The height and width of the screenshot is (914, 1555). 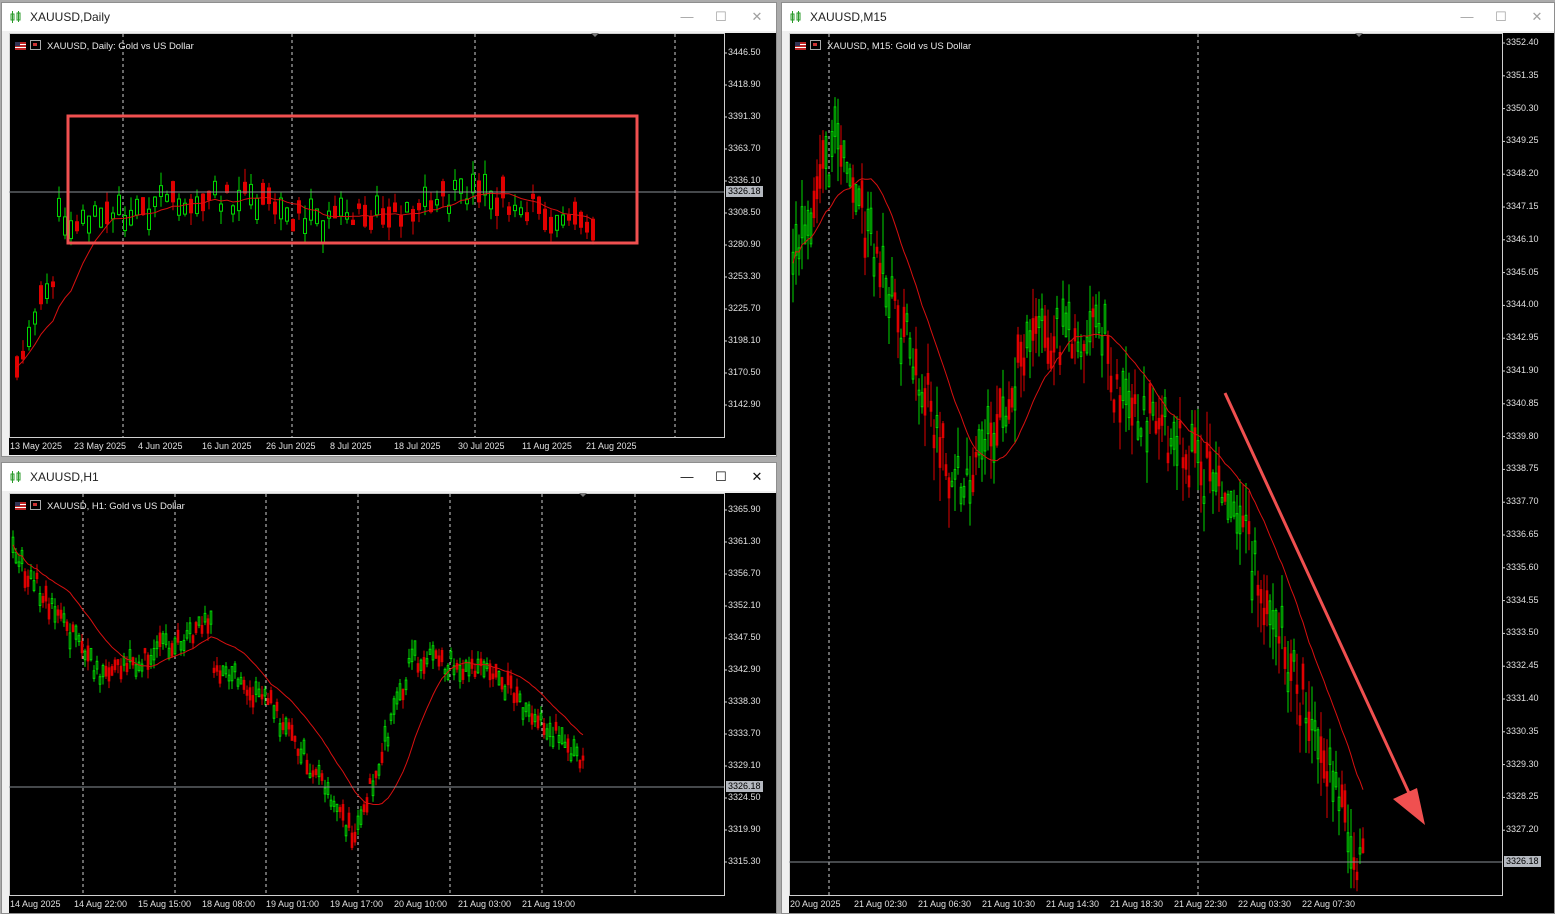 What do you see at coordinates (815, 904) in the screenshot?
I see `time-axis-label: 20 Aug 2025` at bounding box center [815, 904].